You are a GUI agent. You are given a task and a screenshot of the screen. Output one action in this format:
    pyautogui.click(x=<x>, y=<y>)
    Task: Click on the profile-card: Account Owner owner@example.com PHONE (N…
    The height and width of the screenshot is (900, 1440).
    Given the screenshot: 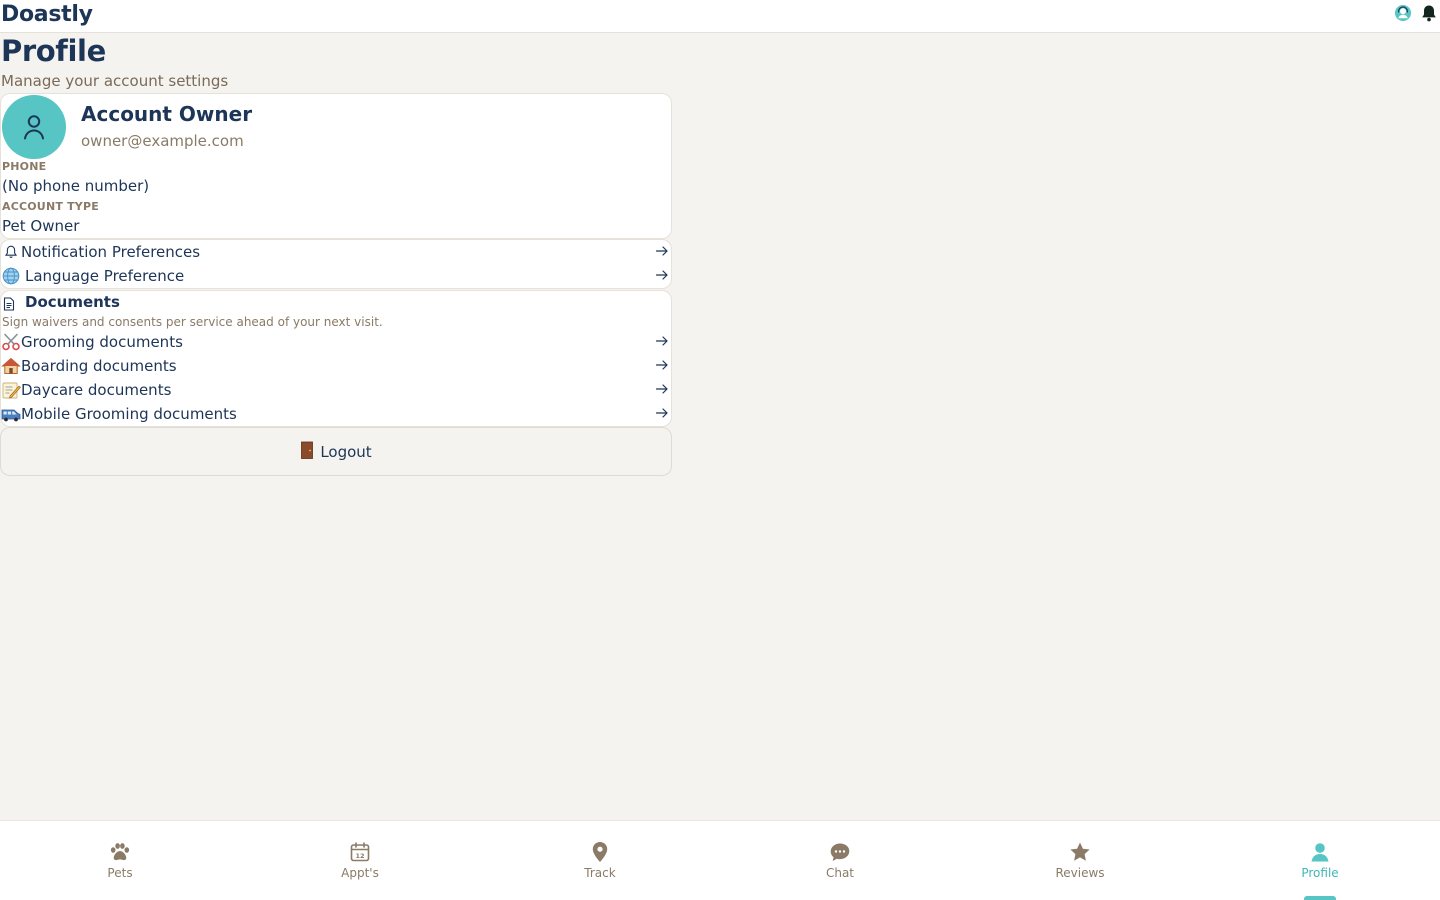 What is the action you would take?
    pyautogui.click(x=336, y=166)
    